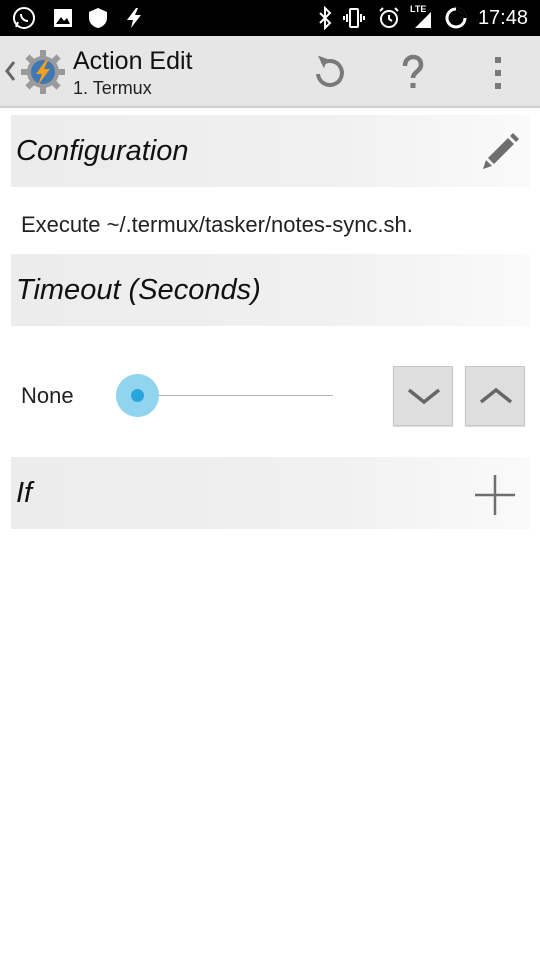 The image size is (540, 960). Describe the element at coordinates (270, 151) in the screenshot. I see `configuration-section: Configuration` at that location.